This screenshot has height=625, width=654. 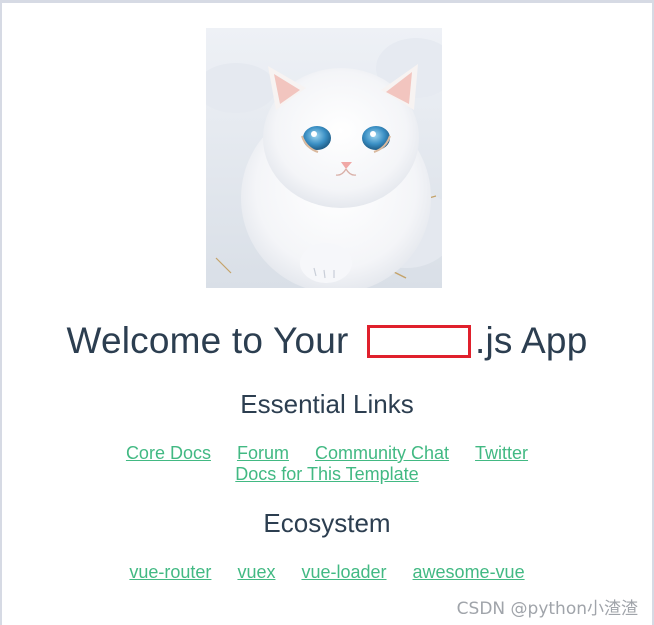 What do you see at coordinates (382, 453) in the screenshot?
I see `link-community-chat: Community Chat` at bounding box center [382, 453].